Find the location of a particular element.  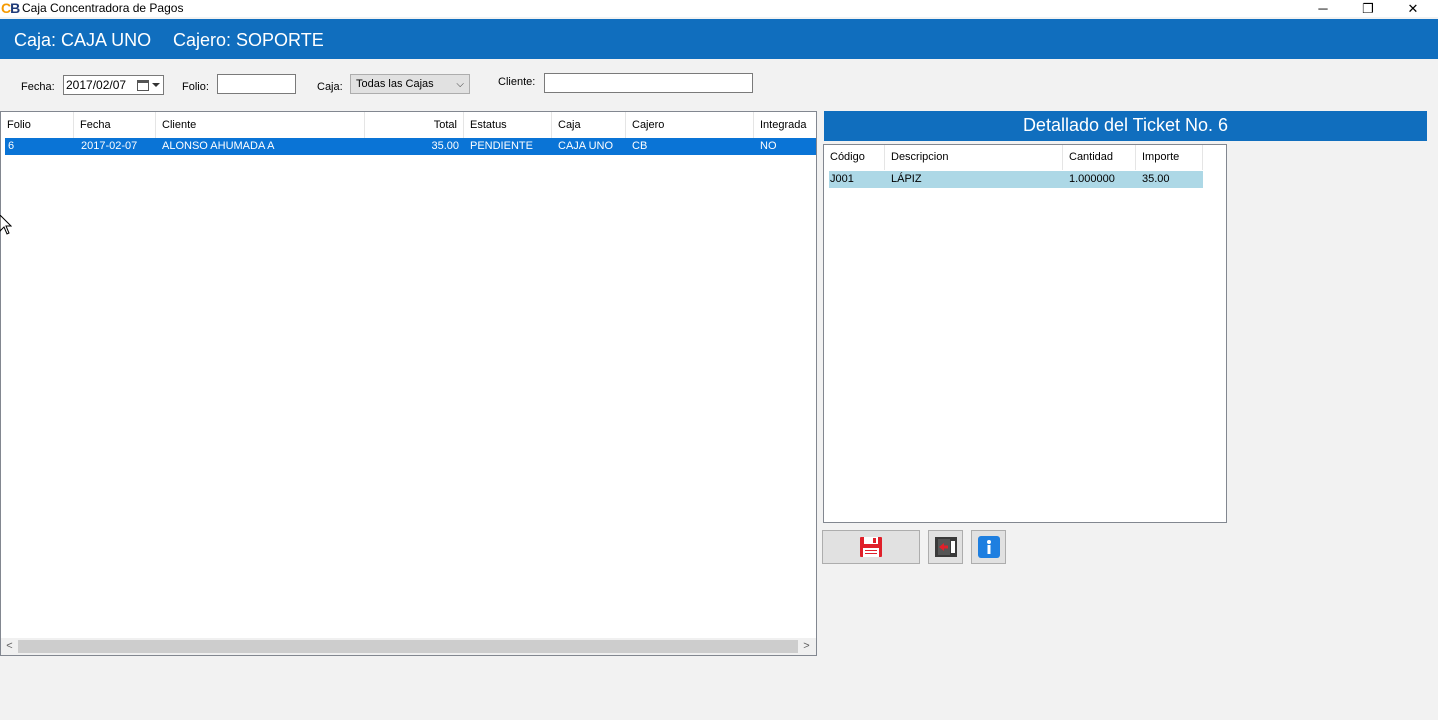

exit-button is located at coordinates (945, 547).